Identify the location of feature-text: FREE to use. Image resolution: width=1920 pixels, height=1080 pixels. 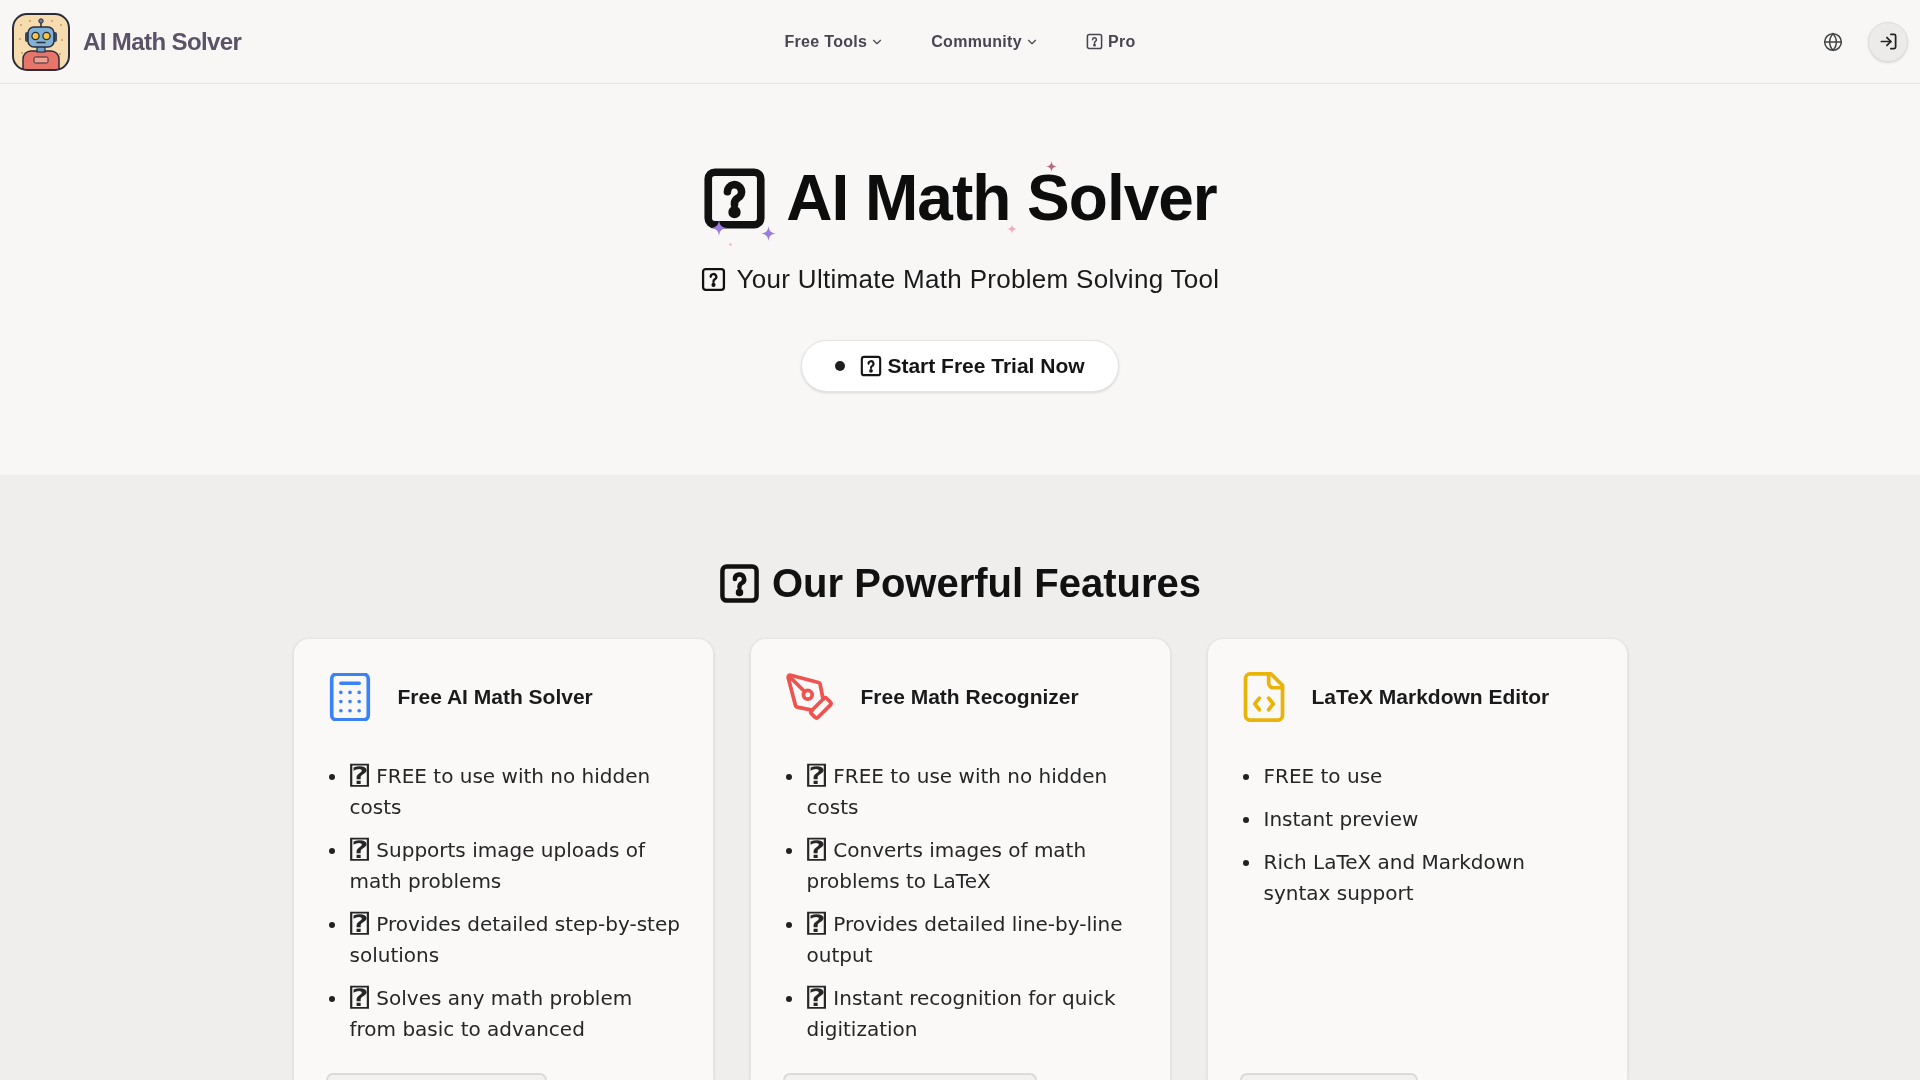
(1323, 776).